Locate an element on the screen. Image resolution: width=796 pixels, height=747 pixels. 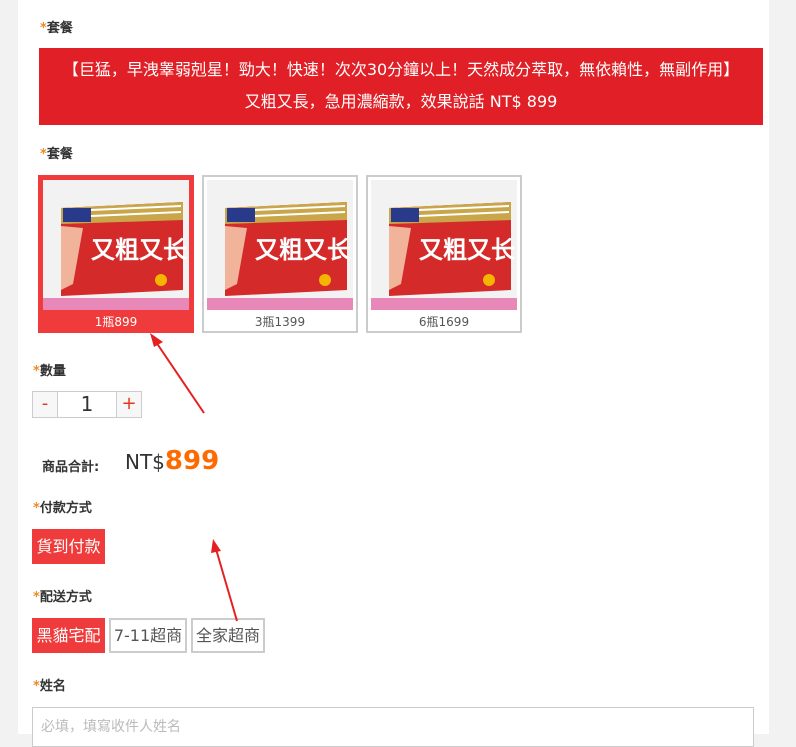
shipping-option-711: 7-11超商 is located at coordinates (148, 635).